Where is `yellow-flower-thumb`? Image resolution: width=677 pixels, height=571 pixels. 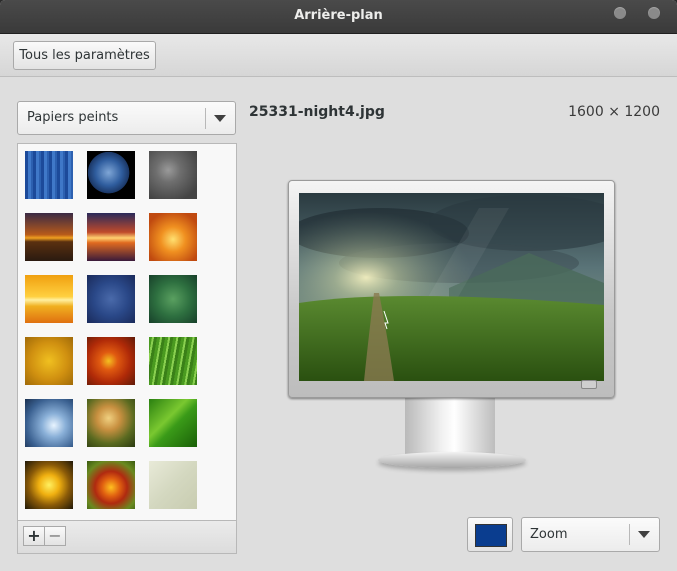
yellow-flower-thumb is located at coordinates (49, 485).